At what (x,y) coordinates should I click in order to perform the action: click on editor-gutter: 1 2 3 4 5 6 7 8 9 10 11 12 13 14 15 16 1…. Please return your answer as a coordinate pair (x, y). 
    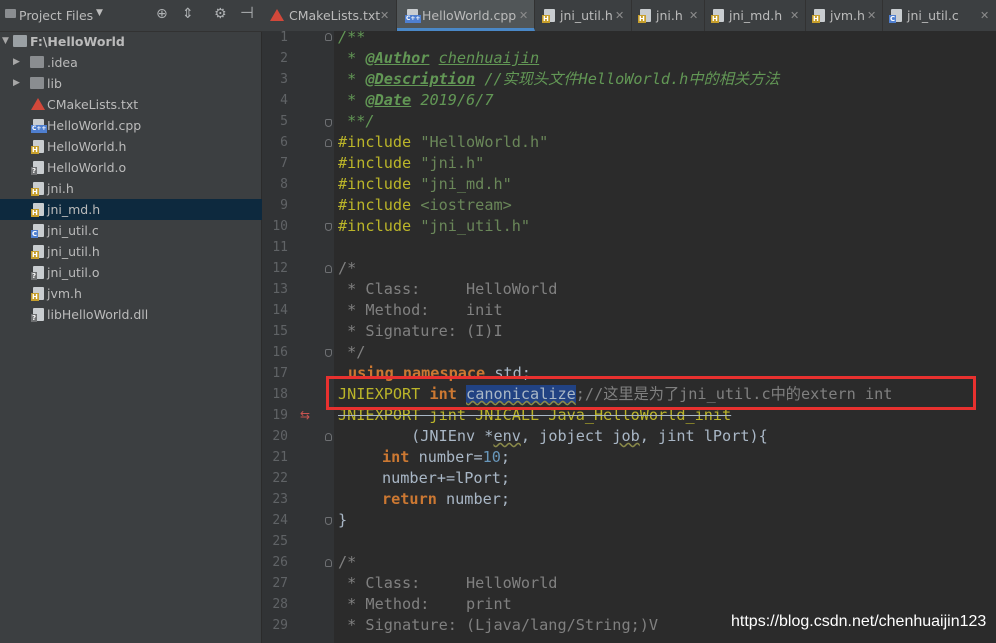
    Looking at the image, I should click on (298, 336).